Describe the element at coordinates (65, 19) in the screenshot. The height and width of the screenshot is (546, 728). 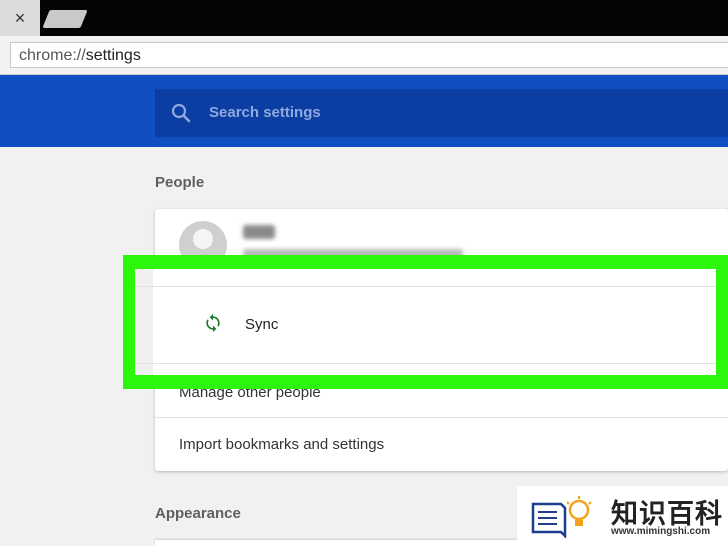
I see `new-tab-button` at that location.